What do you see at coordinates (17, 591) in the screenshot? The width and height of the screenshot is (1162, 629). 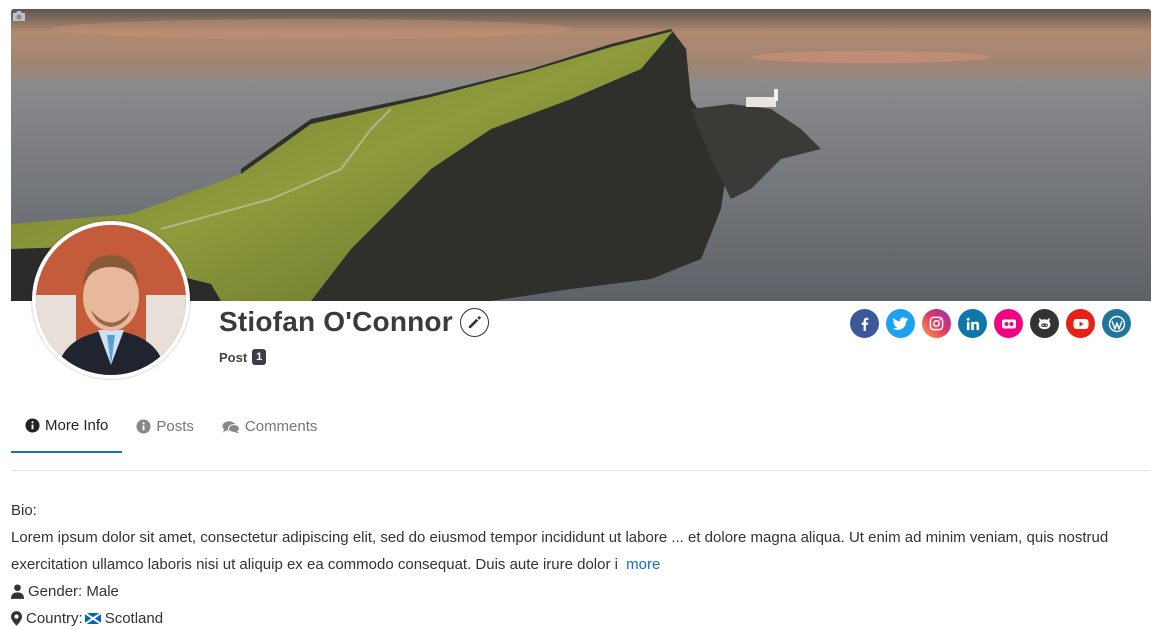 I see `user-icon` at bounding box center [17, 591].